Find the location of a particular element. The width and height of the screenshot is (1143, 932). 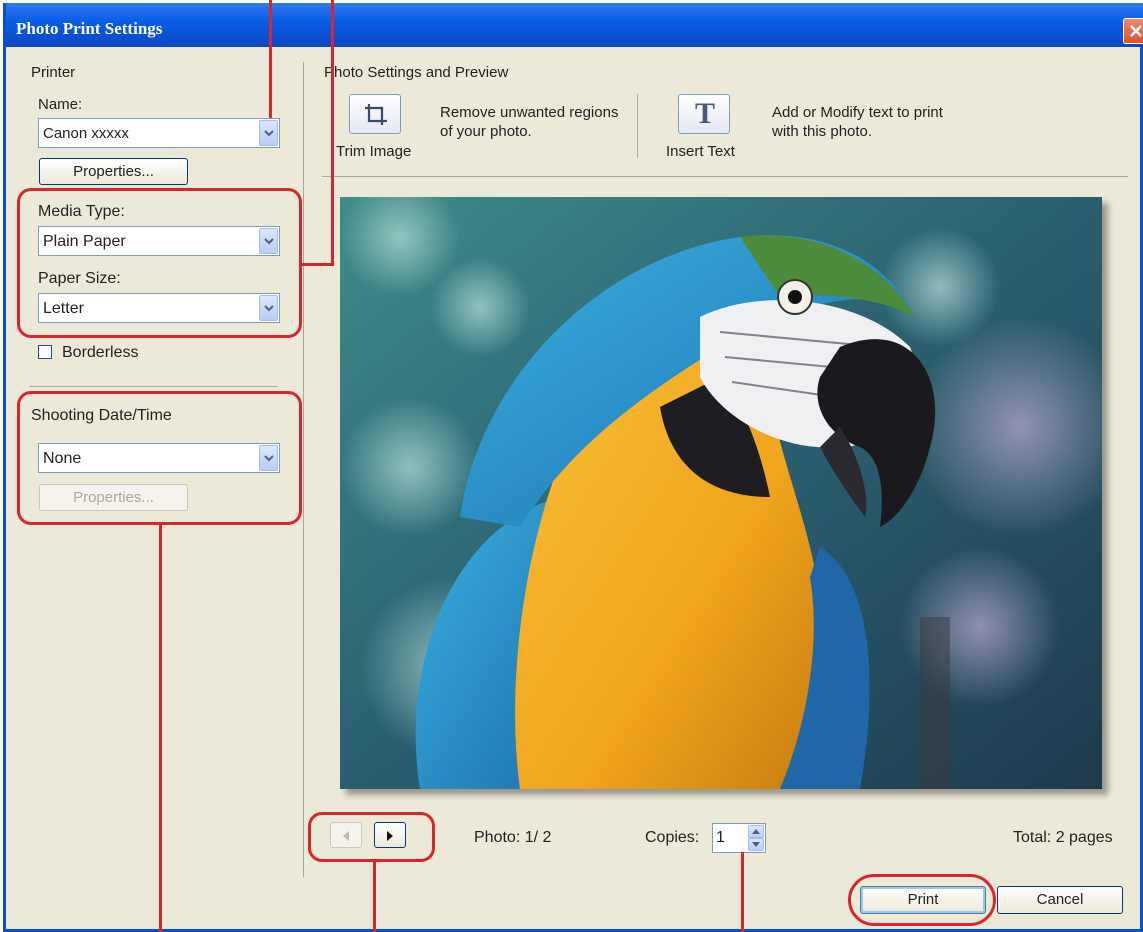

printer-group-label: Printer is located at coordinates (53, 72).